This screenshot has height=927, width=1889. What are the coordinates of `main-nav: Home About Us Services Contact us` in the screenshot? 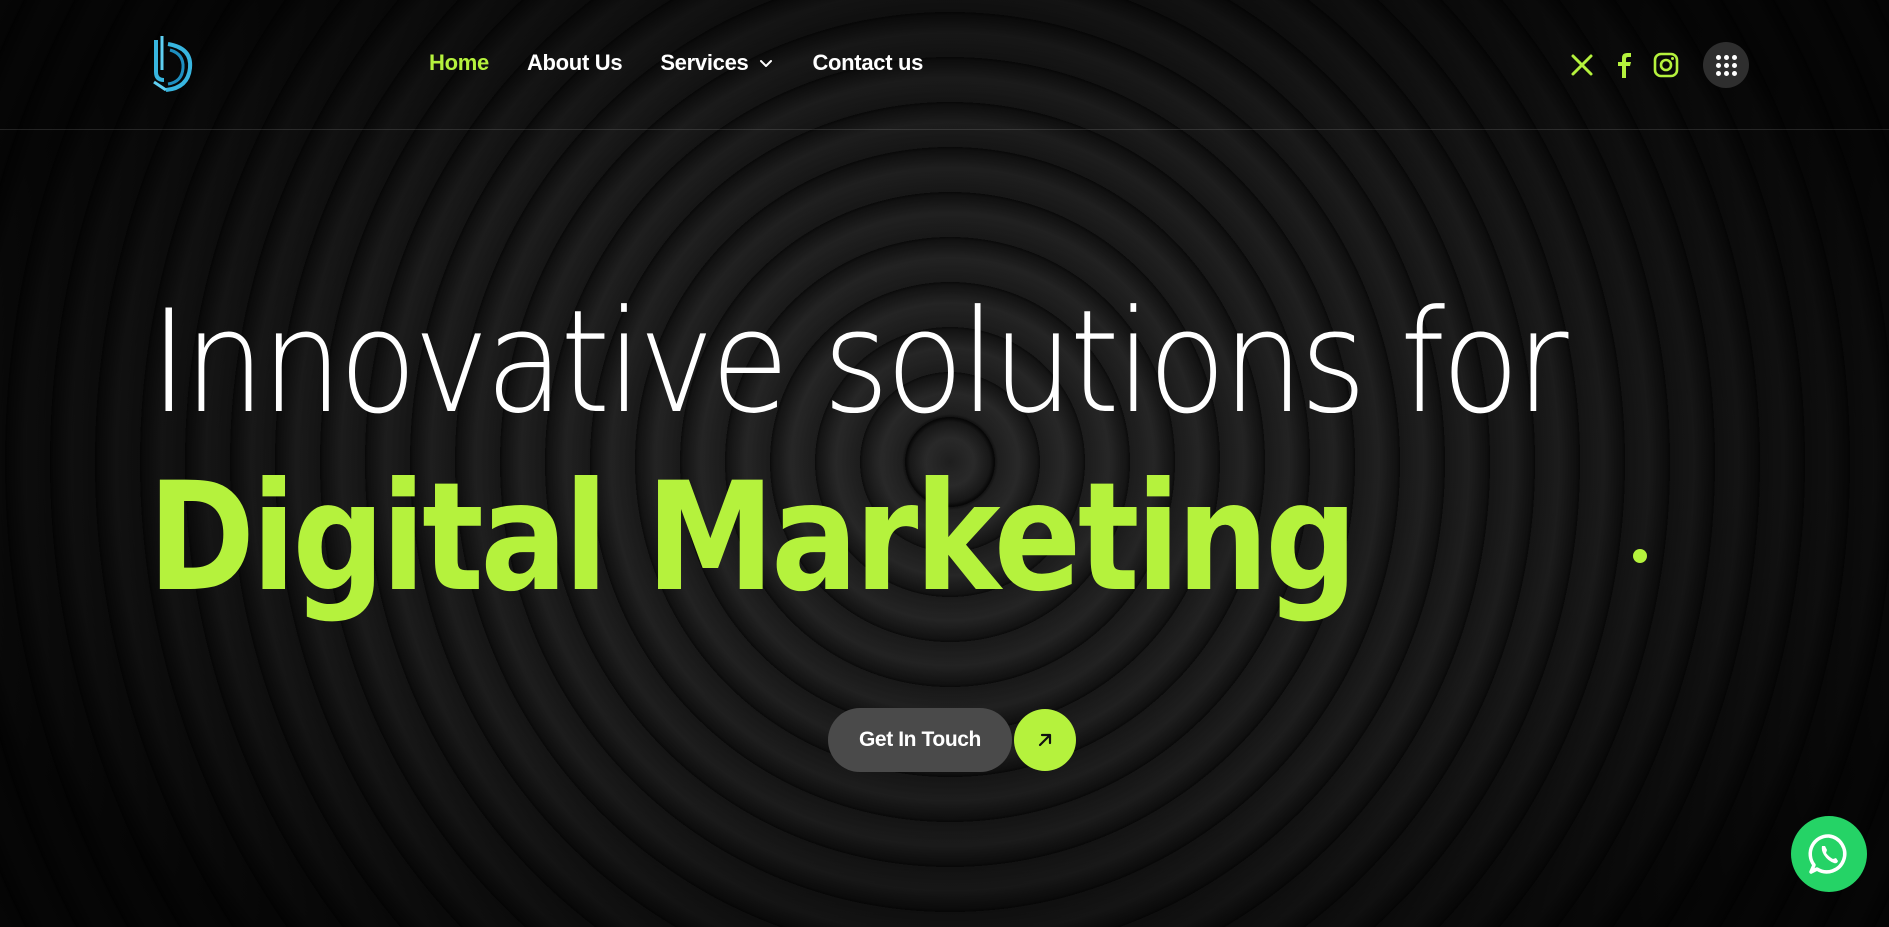 It's located at (695, 63).